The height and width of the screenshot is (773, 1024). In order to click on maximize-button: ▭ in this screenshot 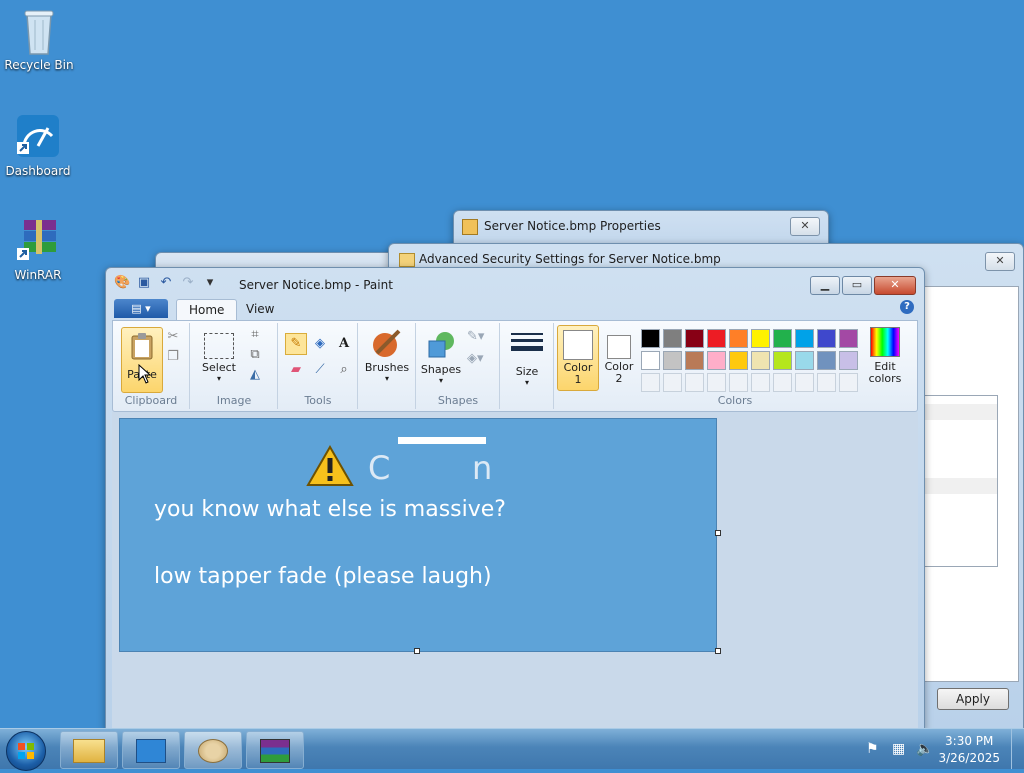, I will do `click(857, 285)`.